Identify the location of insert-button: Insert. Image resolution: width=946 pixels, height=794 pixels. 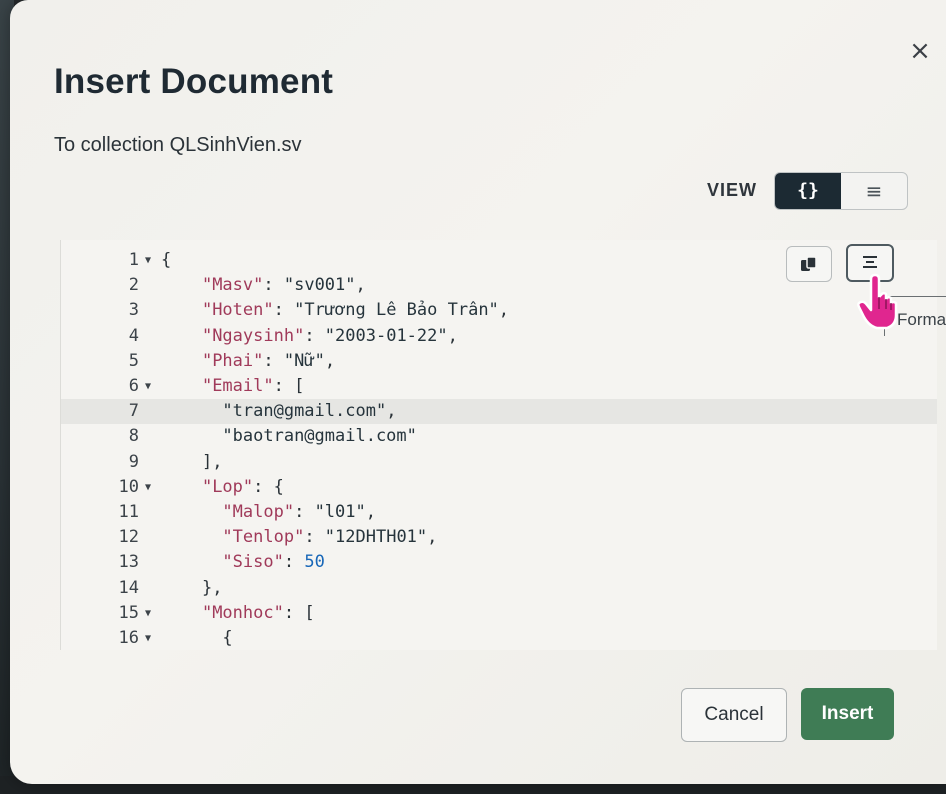
(847, 714).